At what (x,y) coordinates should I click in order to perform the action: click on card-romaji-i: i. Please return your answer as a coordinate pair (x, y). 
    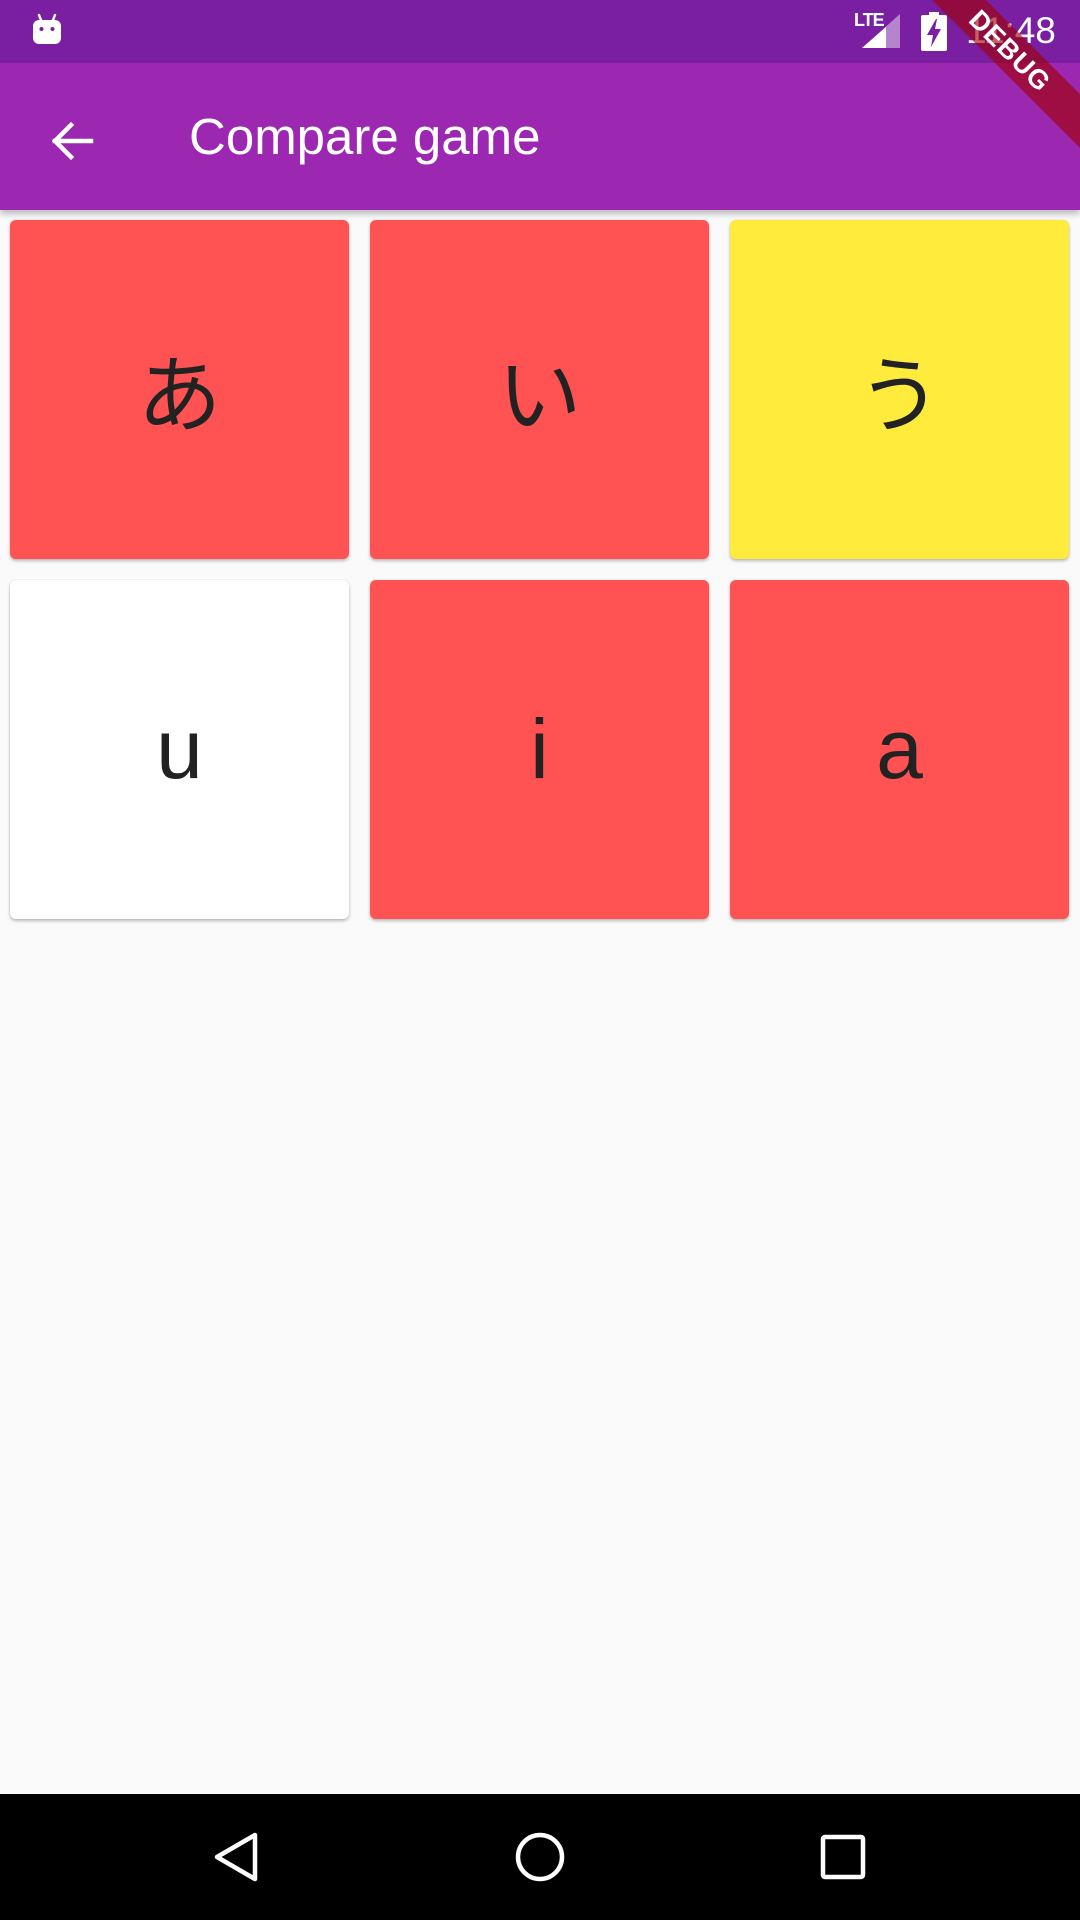
    Looking at the image, I should click on (539, 749).